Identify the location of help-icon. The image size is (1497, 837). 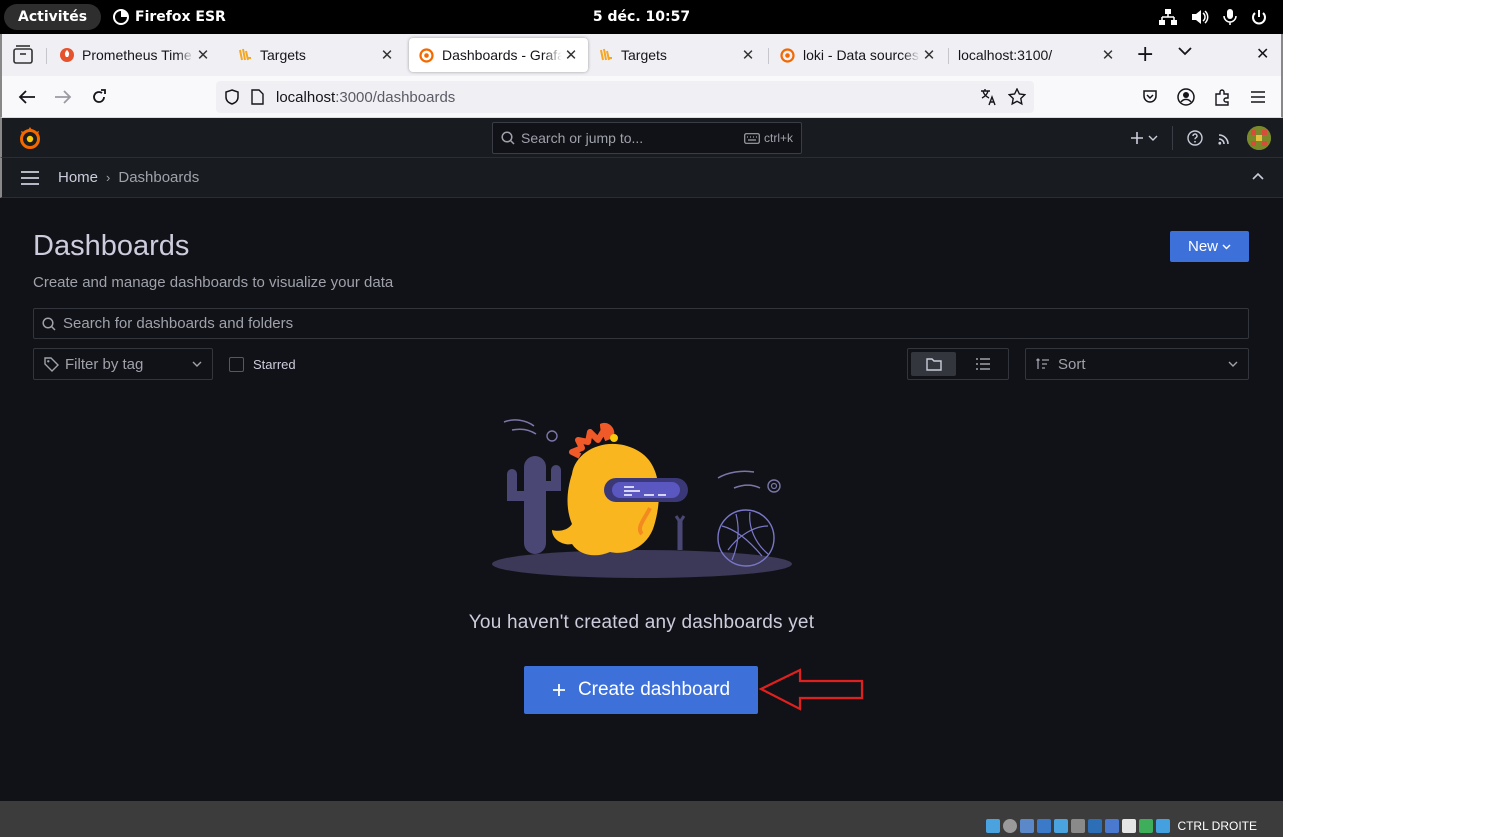
(1195, 138).